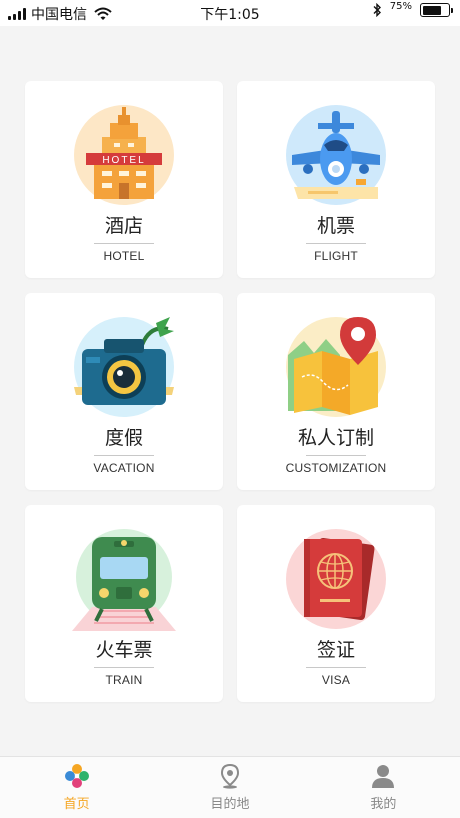 This screenshot has height=818, width=460. Describe the element at coordinates (336, 367) in the screenshot. I see `map-pin-icon` at that location.